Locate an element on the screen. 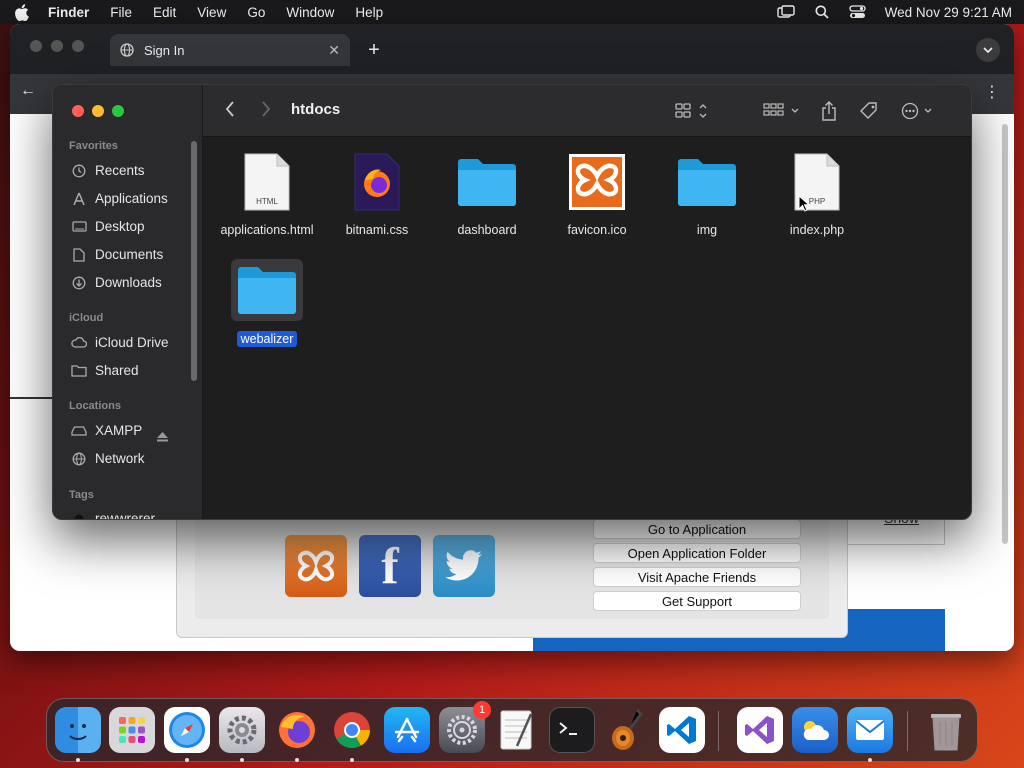 The image size is (1024, 768). dock-safari-icon is located at coordinates (187, 730).